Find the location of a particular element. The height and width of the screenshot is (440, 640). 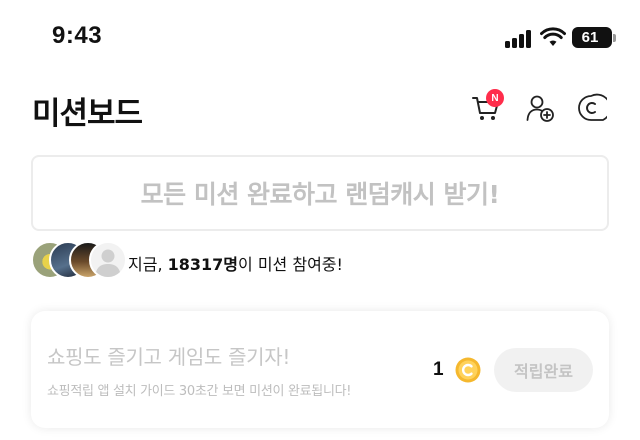

participants-row: 지금, 18317명이 미션 참여중! is located at coordinates (311, 261).